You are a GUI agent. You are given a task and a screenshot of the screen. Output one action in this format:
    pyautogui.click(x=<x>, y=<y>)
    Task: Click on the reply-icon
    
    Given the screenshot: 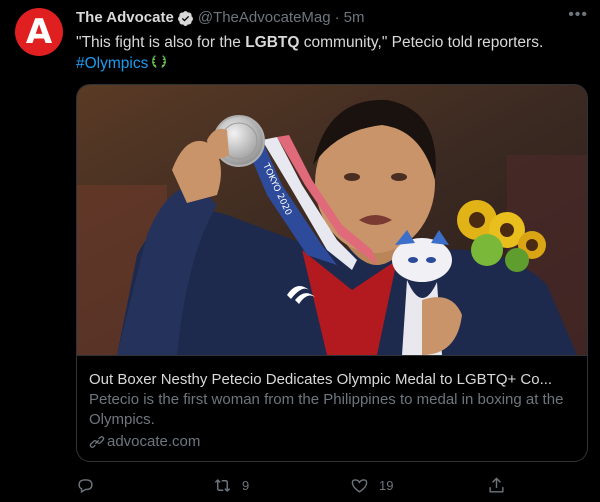 What is the action you would take?
    pyautogui.click(x=85, y=486)
    